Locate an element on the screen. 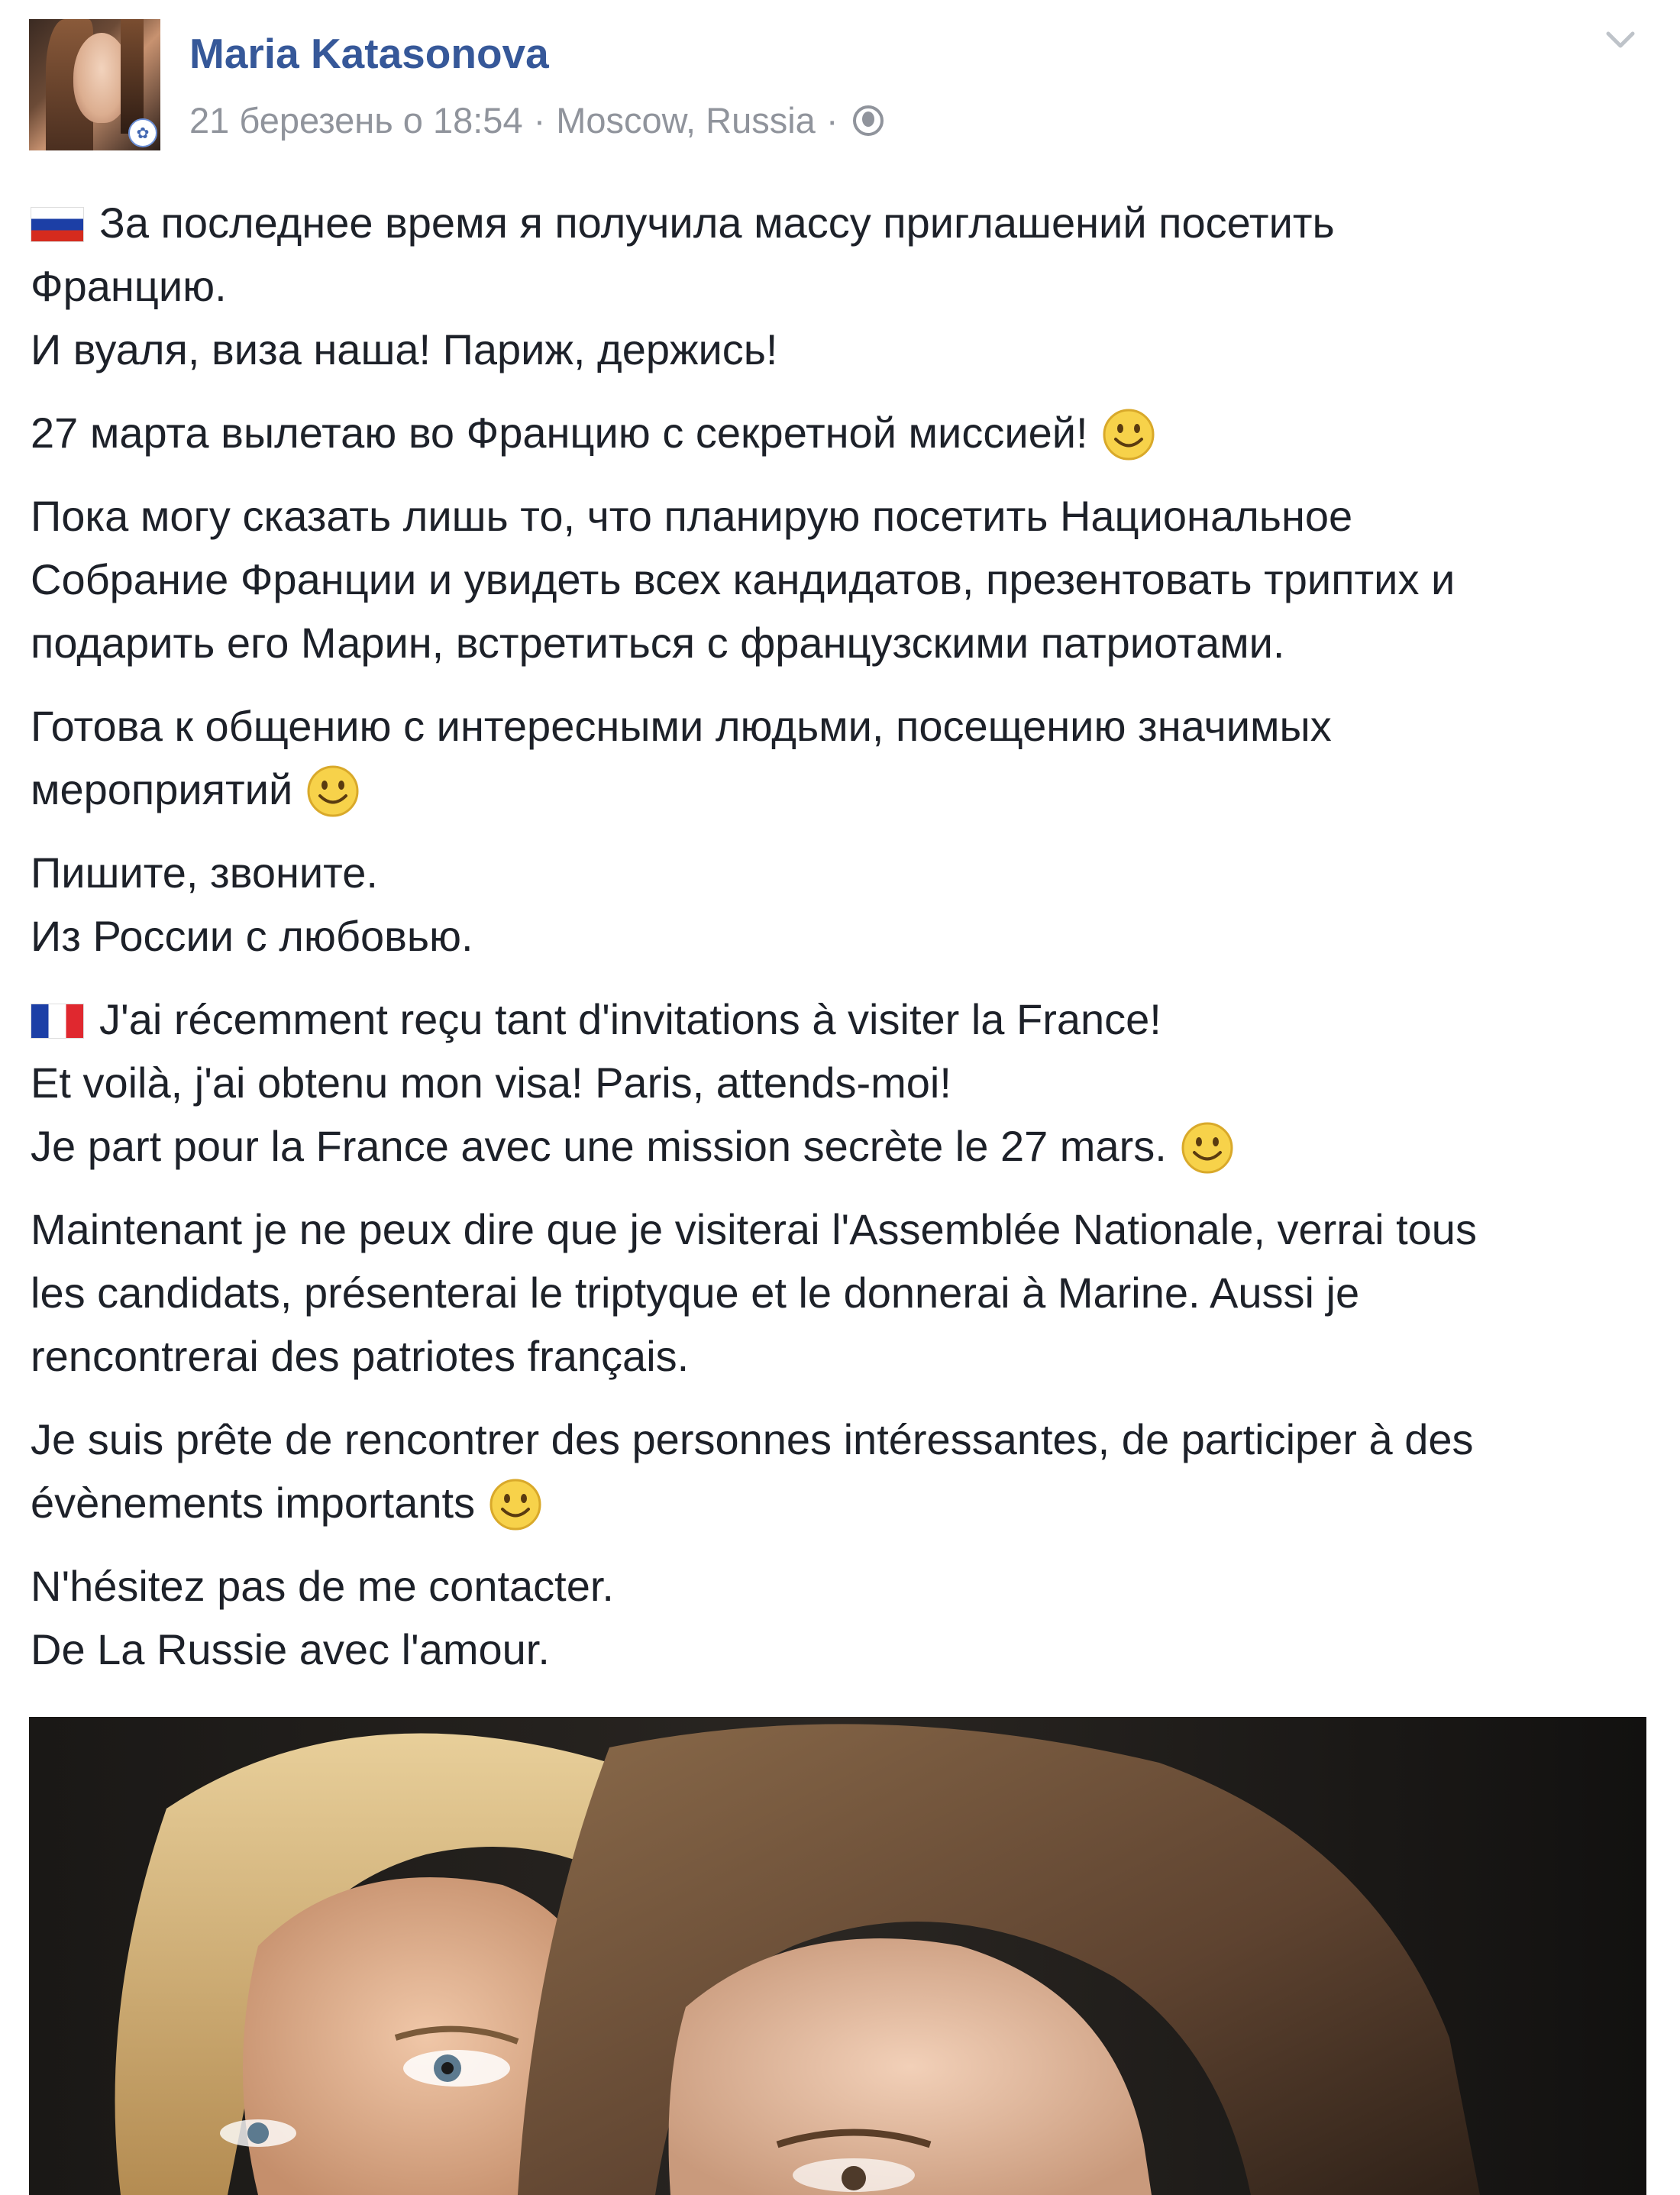  avatar-hair-right is located at coordinates (132, 76).